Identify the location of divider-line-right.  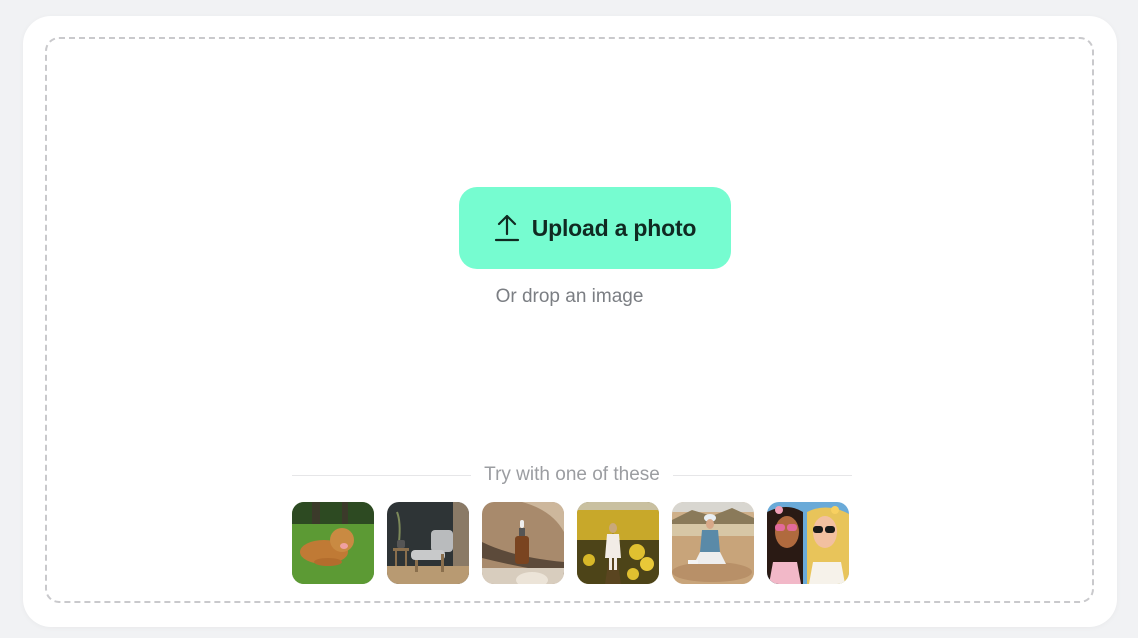
(762, 475).